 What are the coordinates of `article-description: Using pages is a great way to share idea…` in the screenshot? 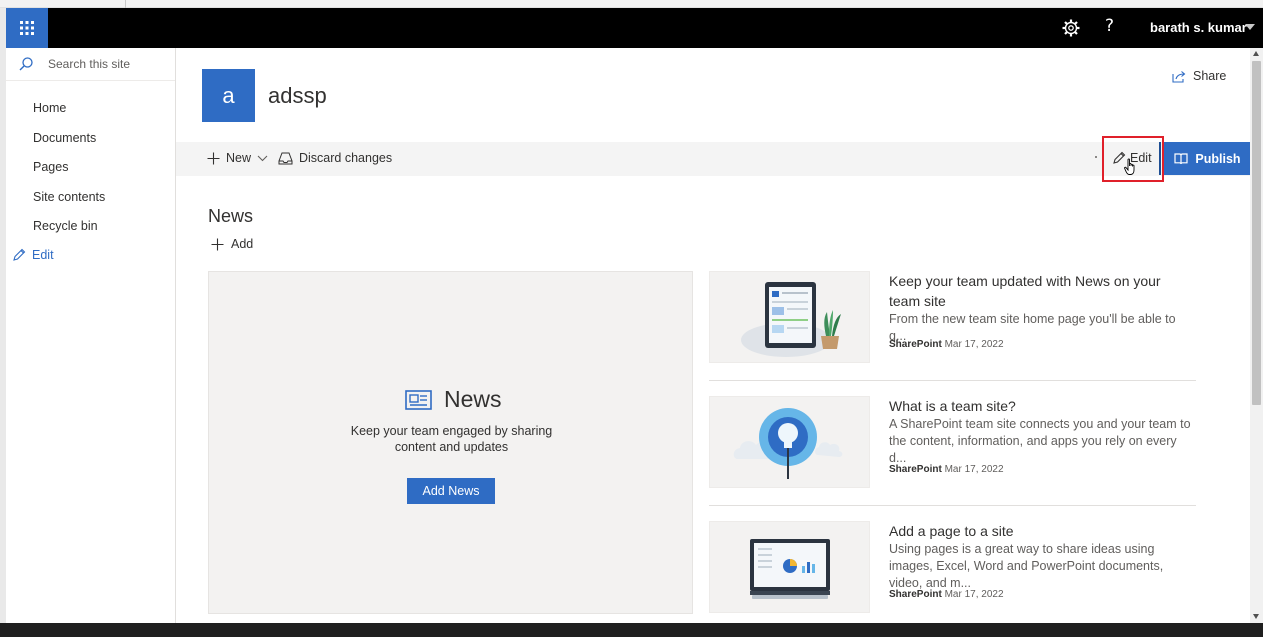 It's located at (1026, 566).